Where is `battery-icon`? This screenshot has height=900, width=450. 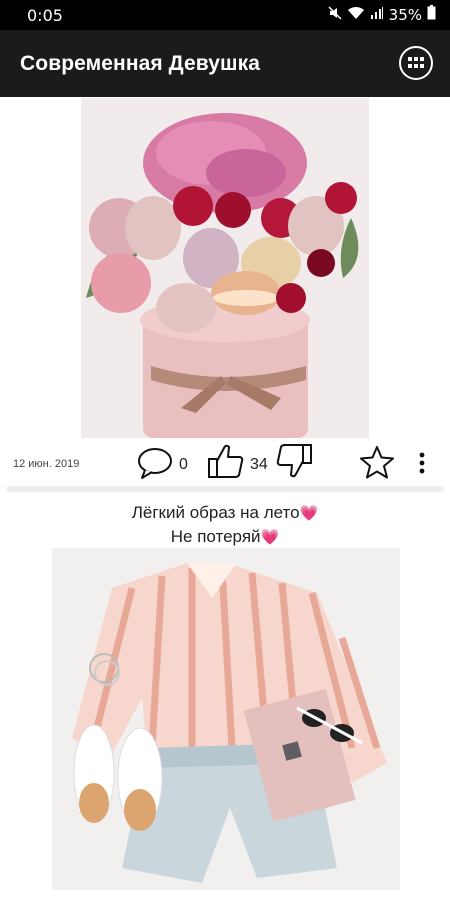 battery-icon is located at coordinates (431, 14).